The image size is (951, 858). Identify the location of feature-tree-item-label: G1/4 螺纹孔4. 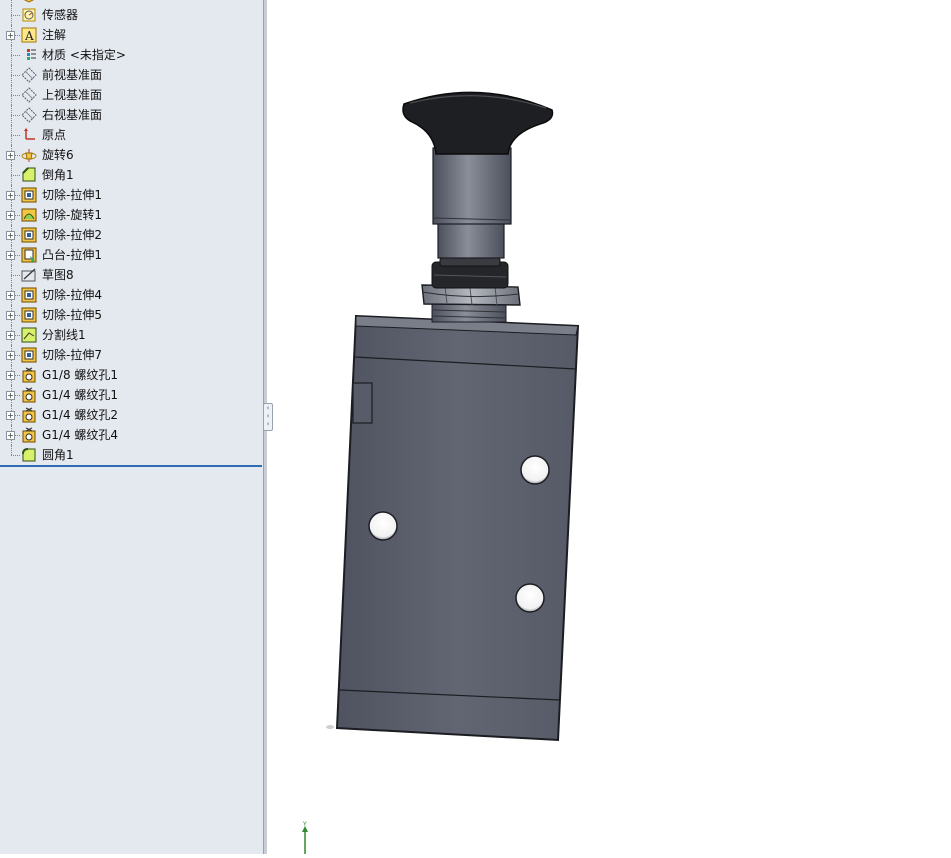
(80, 435).